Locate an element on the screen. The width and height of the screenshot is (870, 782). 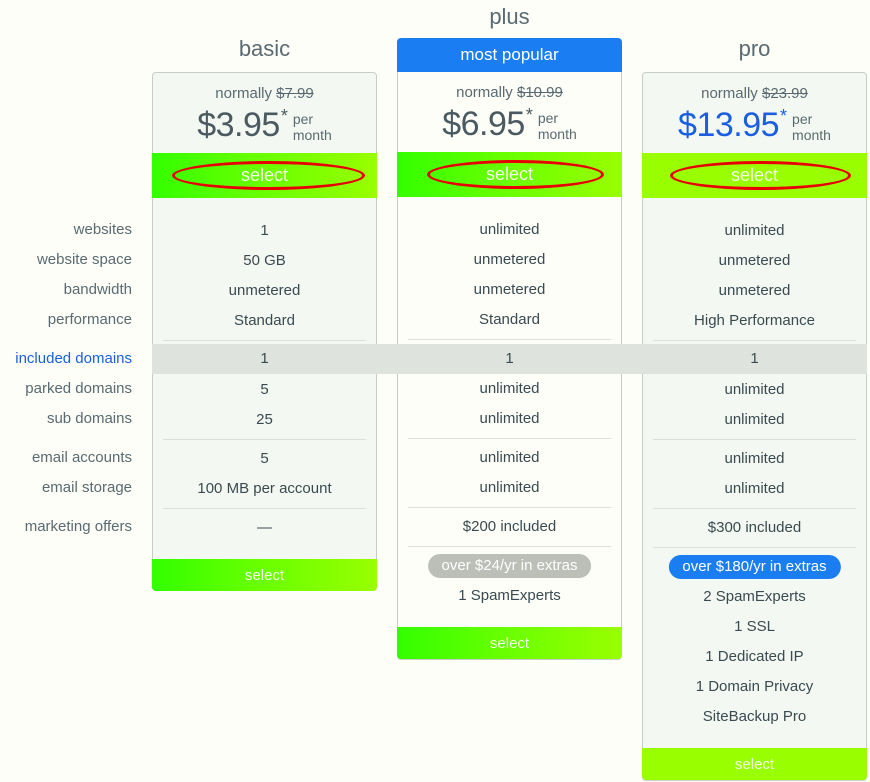
cell-marketing-offers: $200 included is located at coordinates (509, 526).